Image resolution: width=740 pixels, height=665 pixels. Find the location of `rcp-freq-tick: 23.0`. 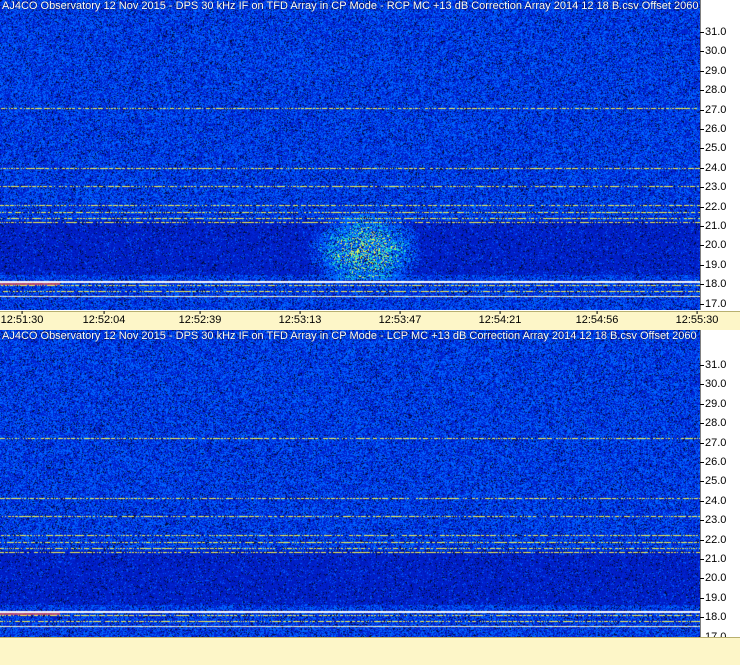

rcp-freq-tick: 23.0 is located at coordinates (713, 187).